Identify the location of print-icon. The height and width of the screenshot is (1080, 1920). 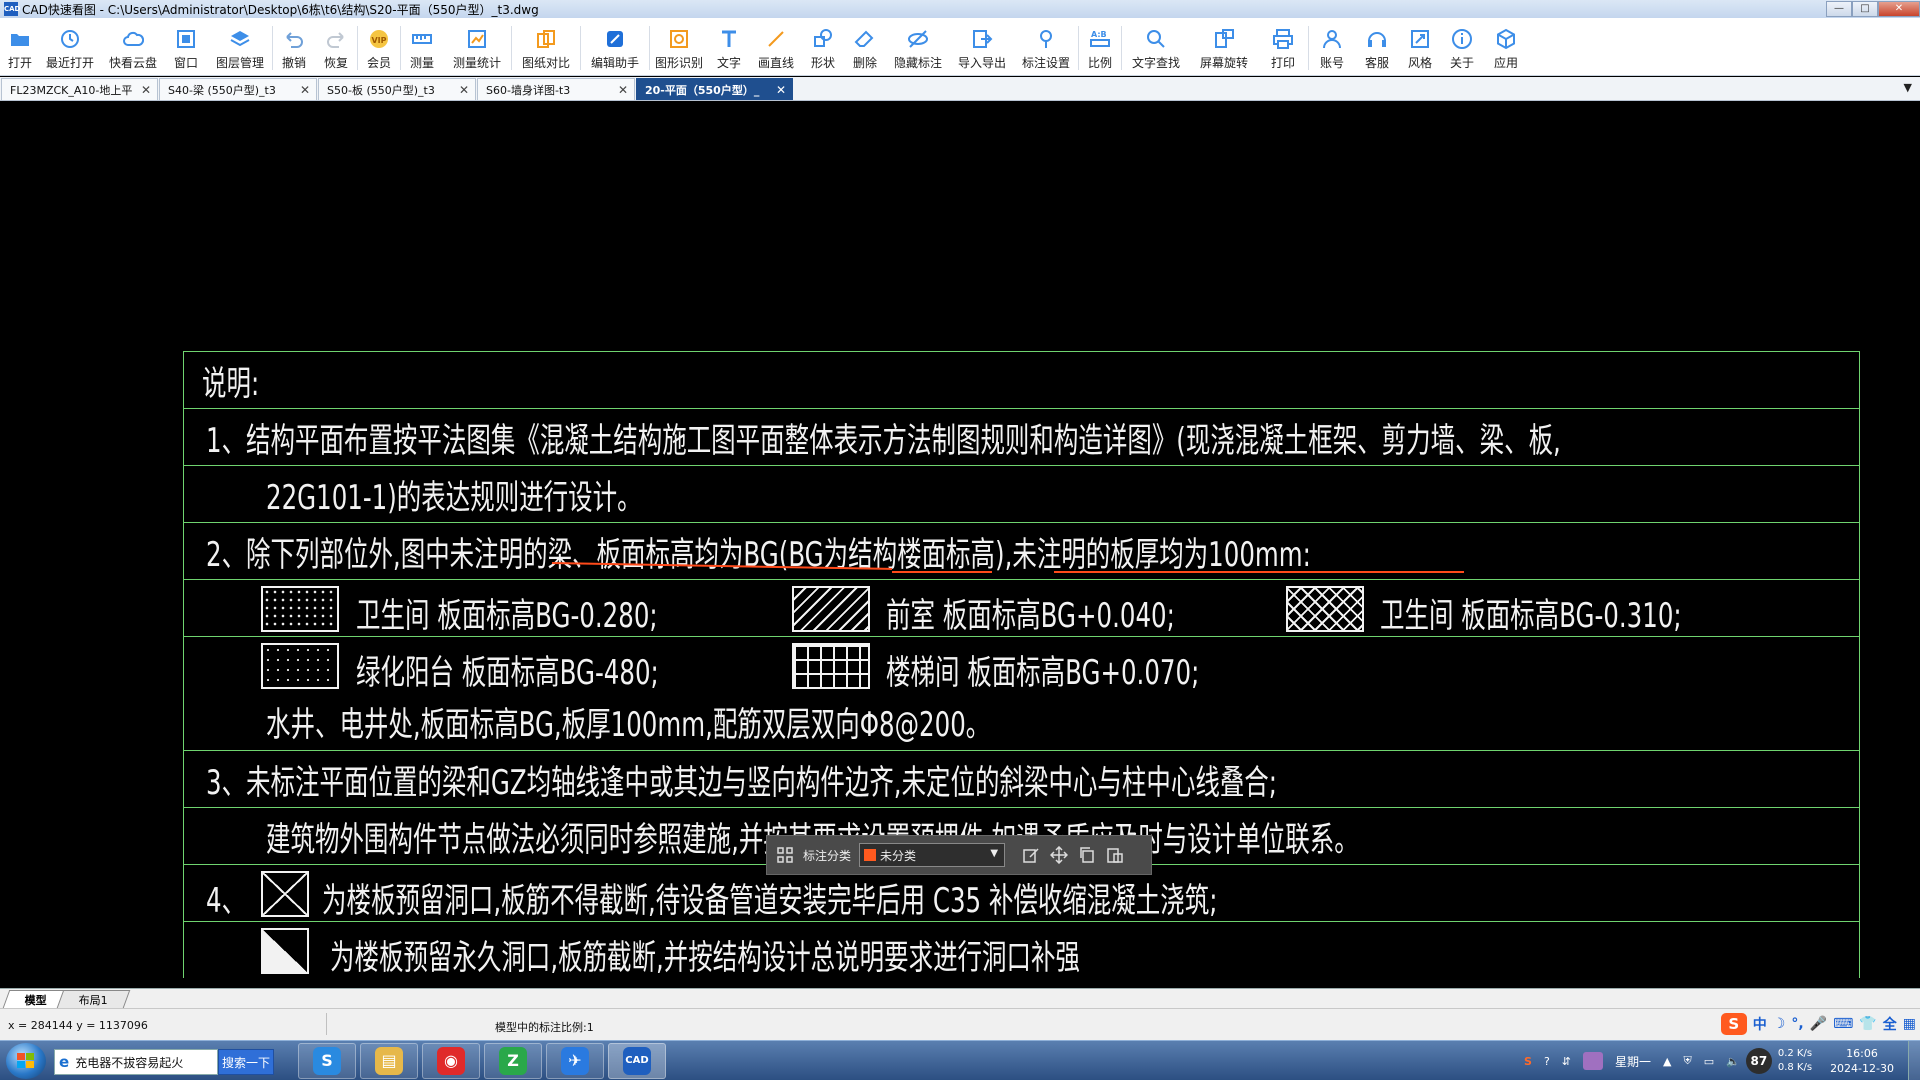
(1283, 39).